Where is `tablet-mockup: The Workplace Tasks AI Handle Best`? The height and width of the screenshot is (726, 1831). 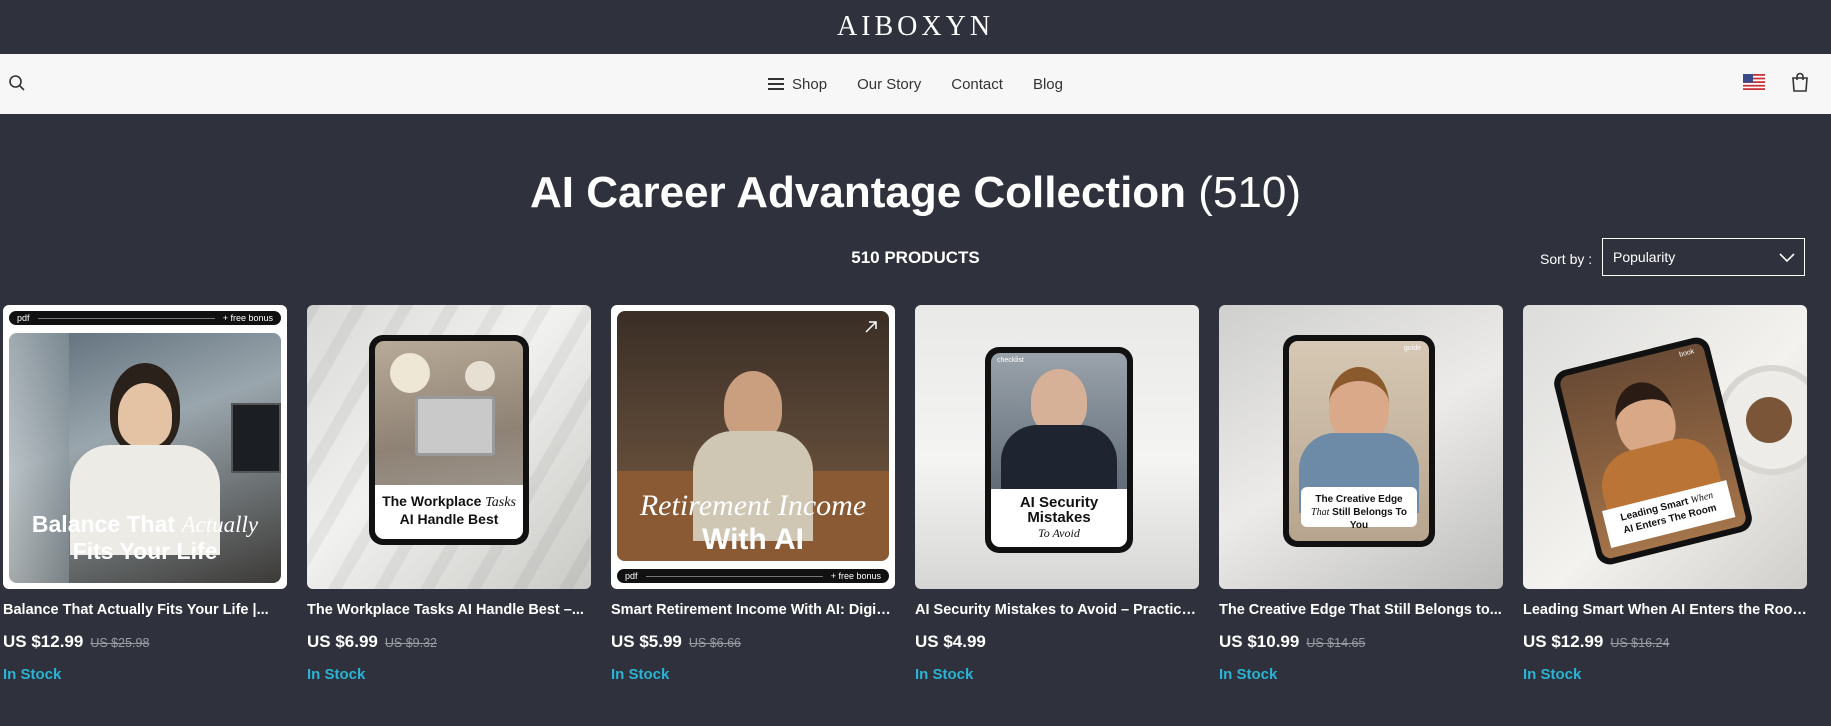
tablet-mockup: The Workplace Tasks AI Handle Best is located at coordinates (449, 440).